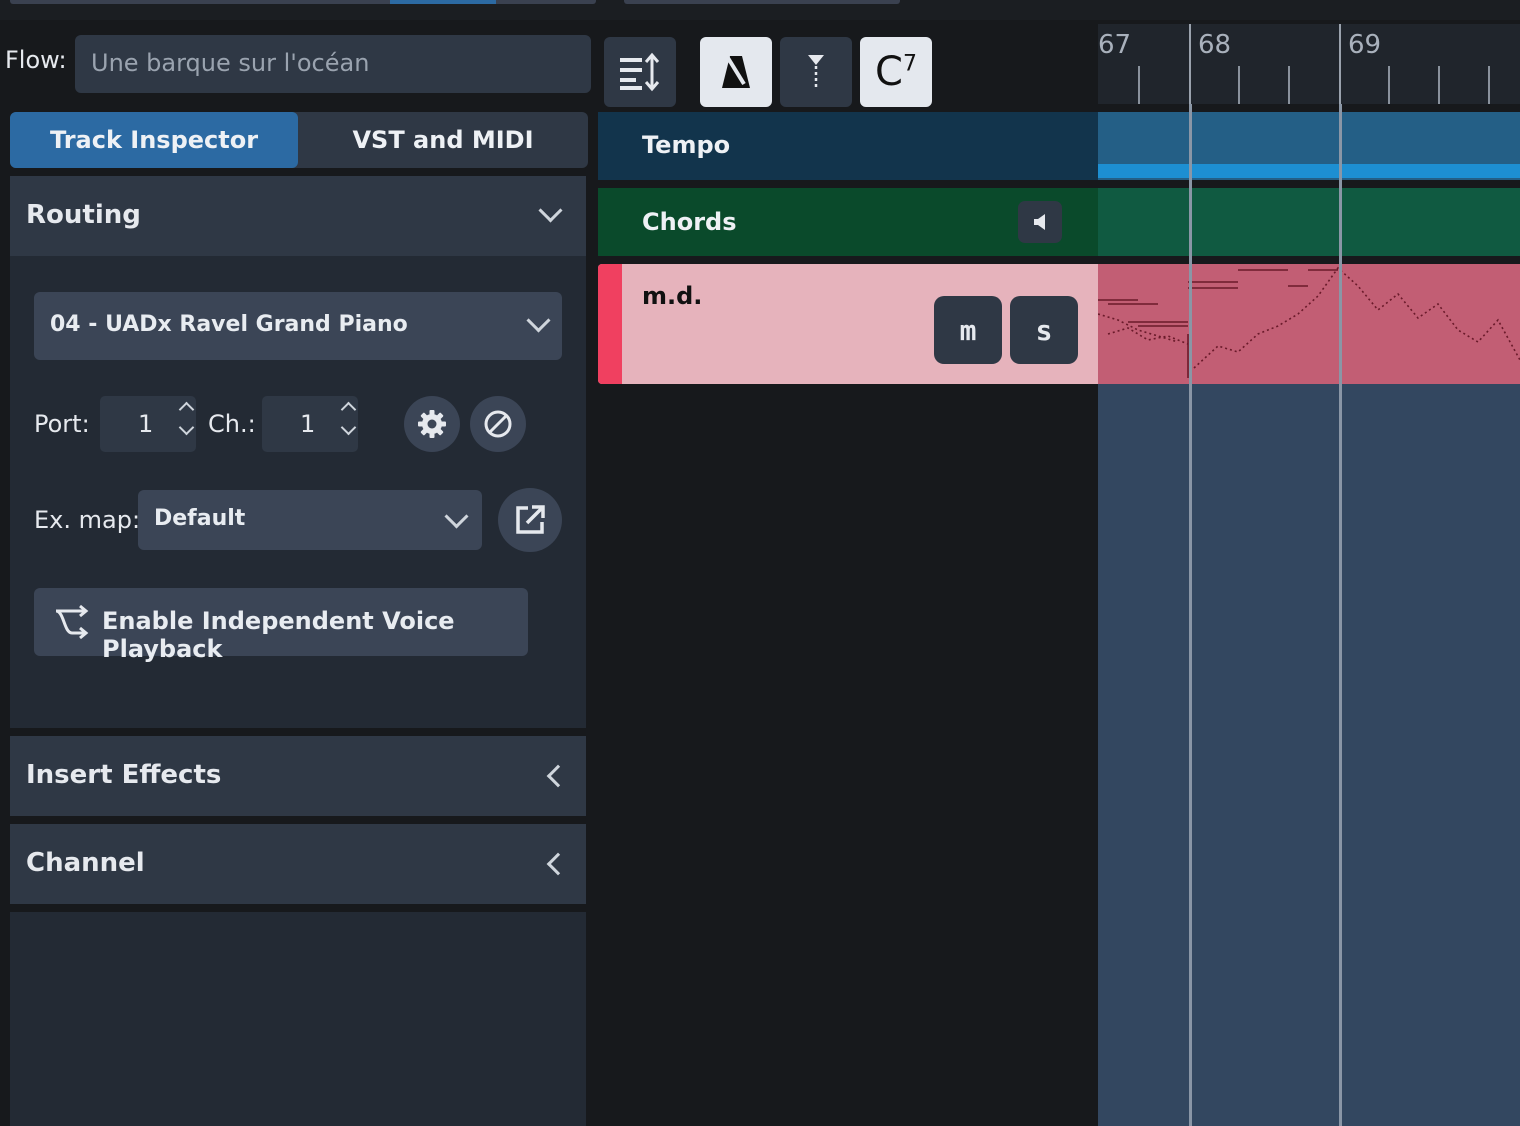  I want to click on channel-label: Ch.:, so click(232, 424).